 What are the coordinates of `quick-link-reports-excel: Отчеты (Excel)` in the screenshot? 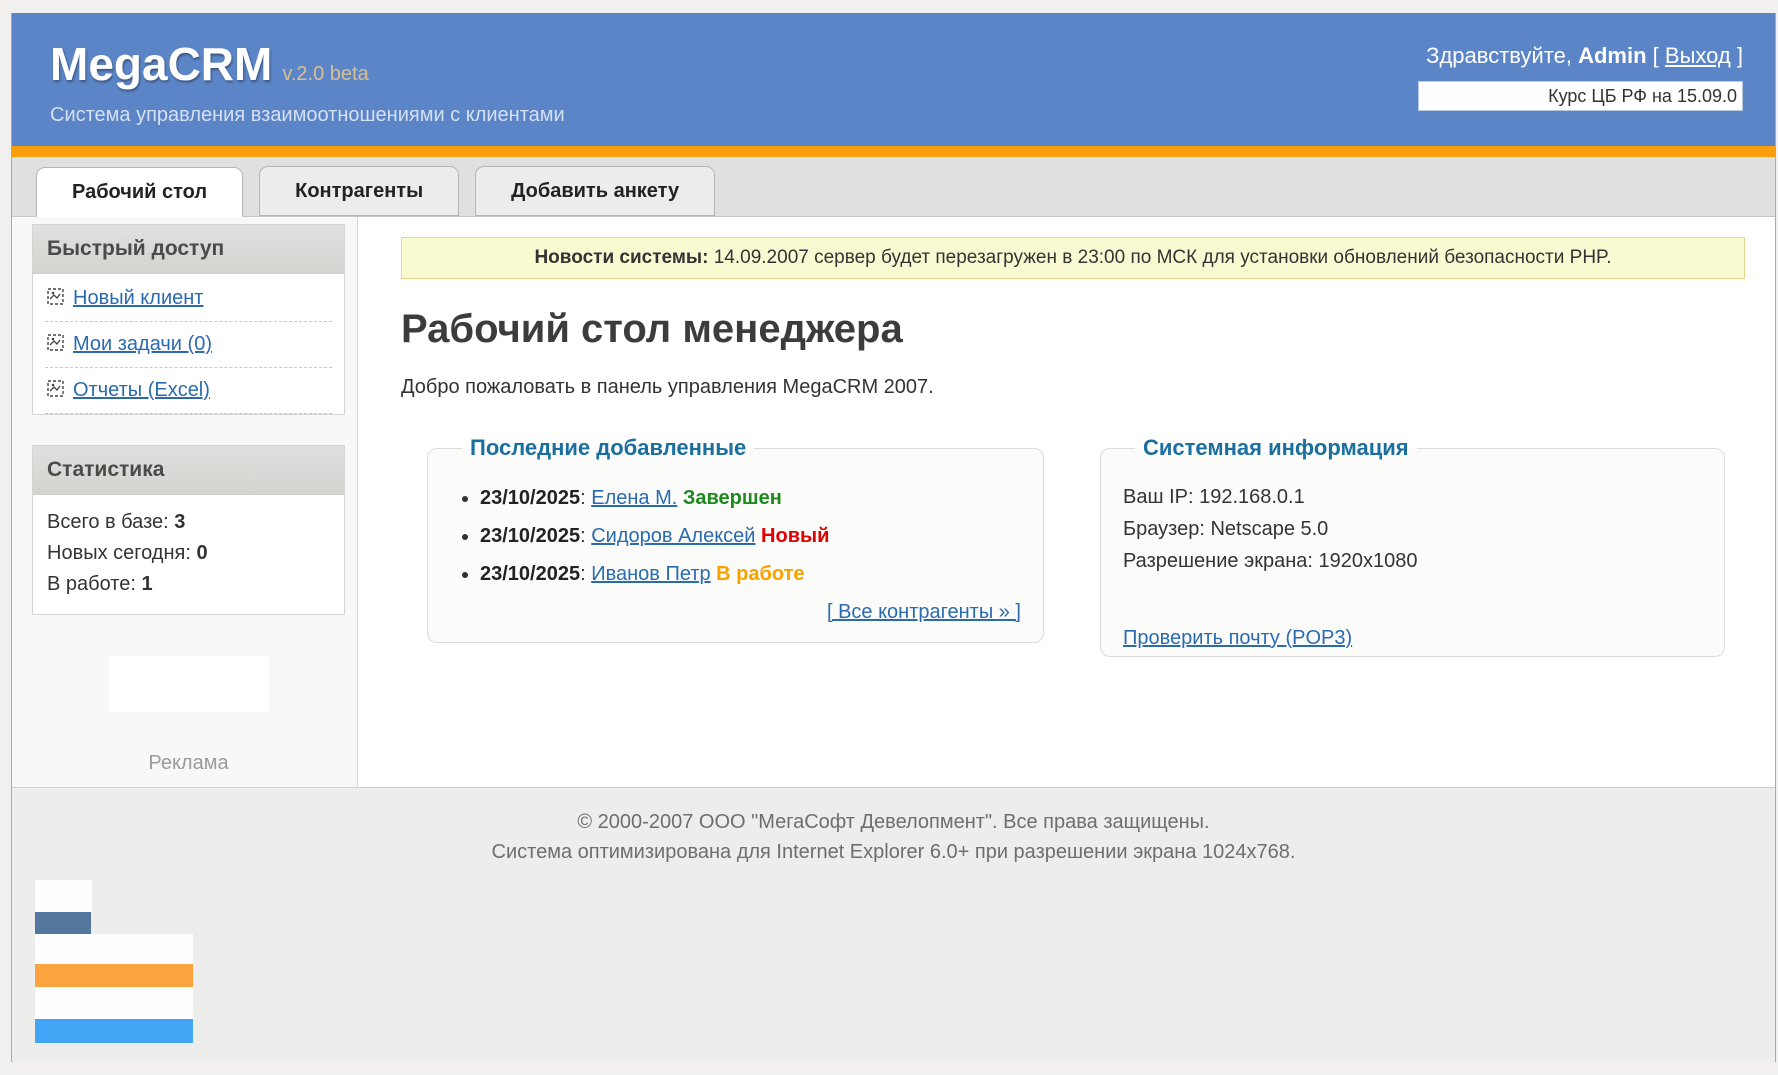 It's located at (141, 390).